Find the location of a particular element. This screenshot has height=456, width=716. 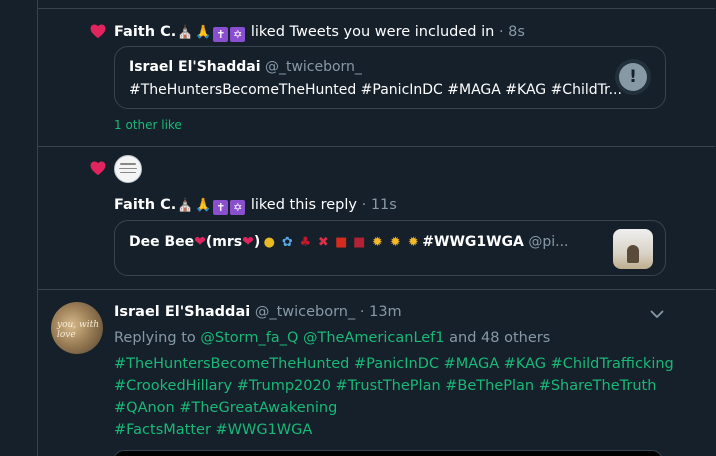

card-author: Dee Bee is located at coordinates (162, 242).